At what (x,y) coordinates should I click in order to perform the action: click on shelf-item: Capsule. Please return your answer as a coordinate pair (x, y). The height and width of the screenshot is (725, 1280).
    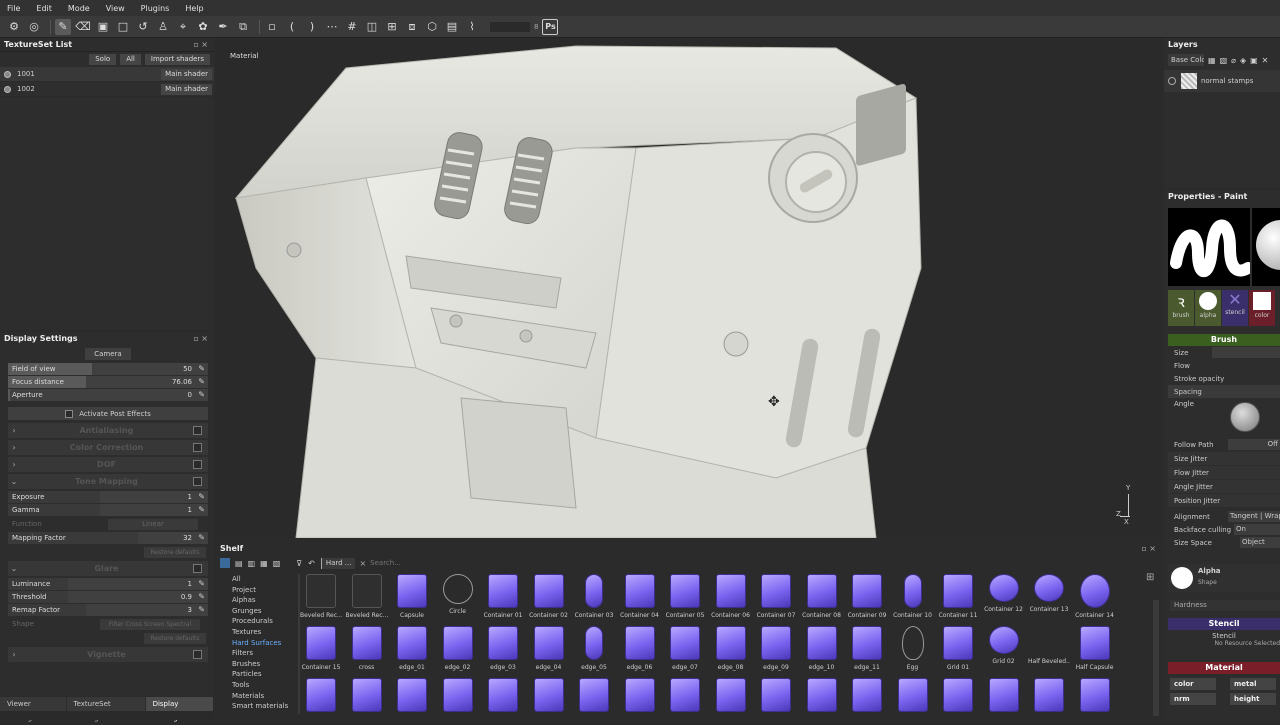
    Looking at the image, I should click on (412, 596).